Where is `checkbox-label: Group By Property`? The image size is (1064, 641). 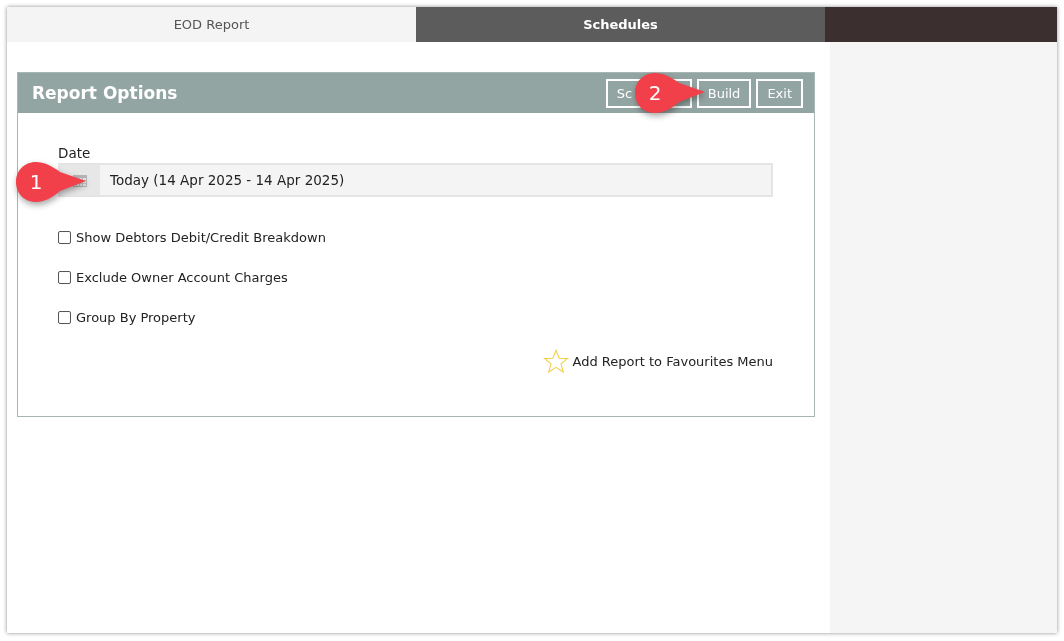
checkbox-label: Group By Property is located at coordinates (136, 317).